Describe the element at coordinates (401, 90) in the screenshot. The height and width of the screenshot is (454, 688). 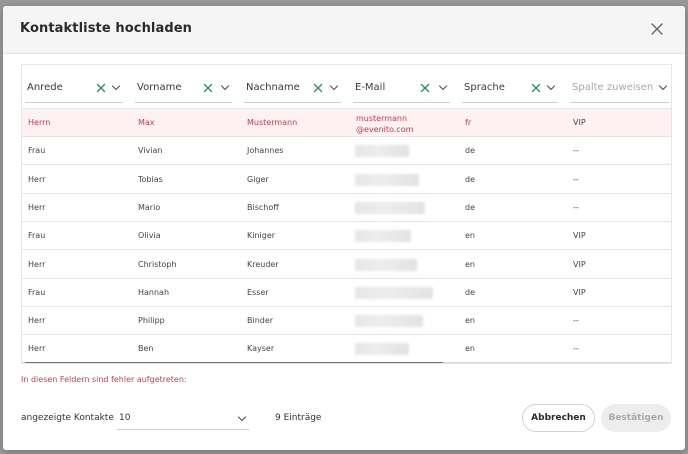
I see `column-select-4: E-Mail` at that location.